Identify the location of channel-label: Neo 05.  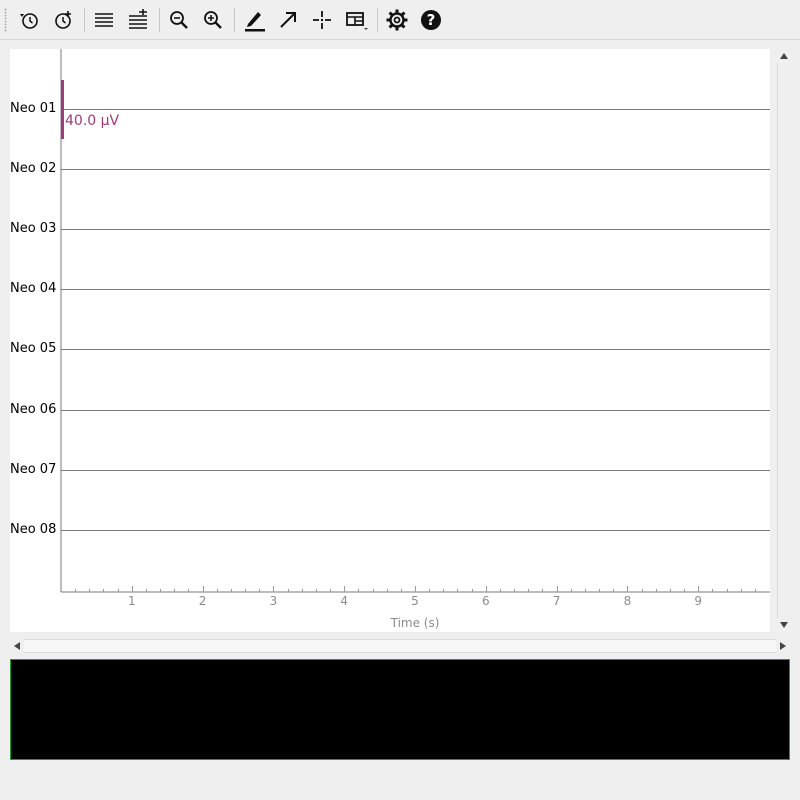
(33, 348).